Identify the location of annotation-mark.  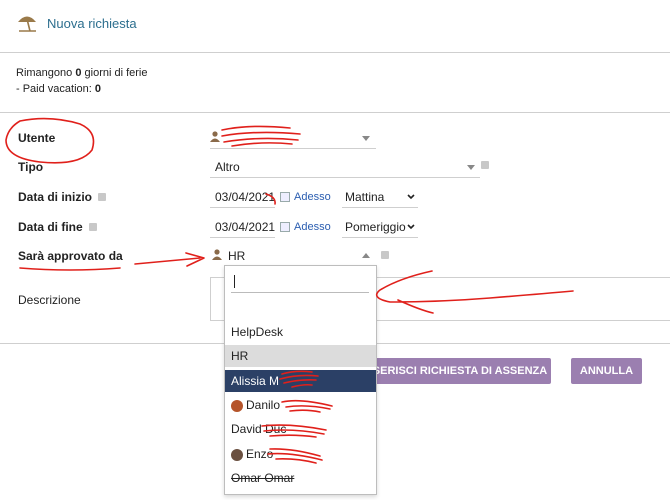
(270, 199).